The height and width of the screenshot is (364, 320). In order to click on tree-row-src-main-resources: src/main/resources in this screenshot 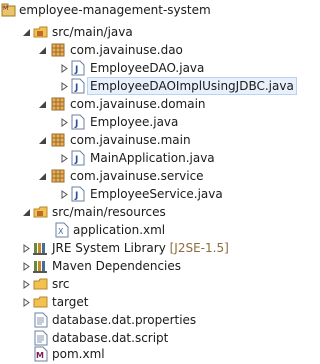, I will do `click(141, 212)`.